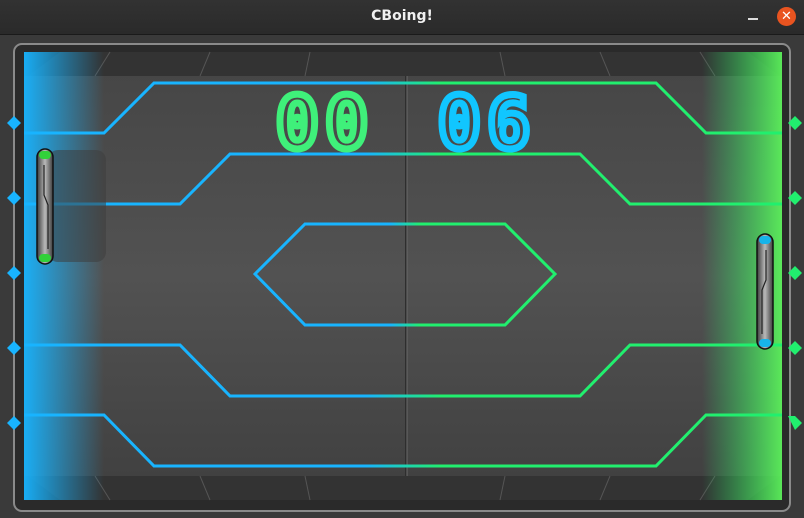 The height and width of the screenshot is (518, 804). Describe the element at coordinates (77, 206) in the screenshot. I see `left-paddle-trail` at that location.